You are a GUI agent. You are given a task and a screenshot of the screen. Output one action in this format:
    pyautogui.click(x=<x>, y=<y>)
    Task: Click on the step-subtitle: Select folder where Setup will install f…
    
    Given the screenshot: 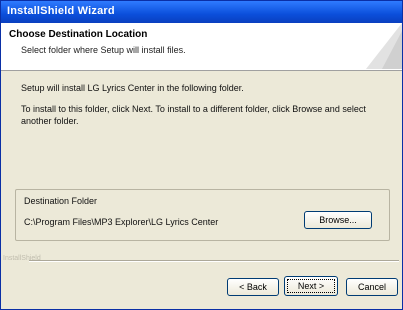 What is the action you would take?
    pyautogui.click(x=103, y=50)
    